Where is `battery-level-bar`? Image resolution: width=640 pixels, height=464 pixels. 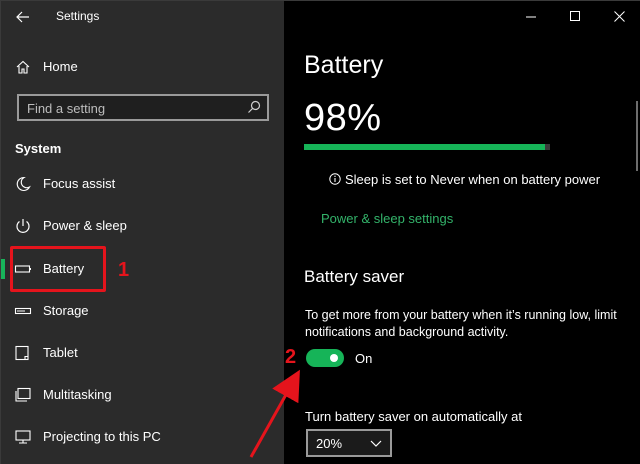 battery-level-bar is located at coordinates (427, 147).